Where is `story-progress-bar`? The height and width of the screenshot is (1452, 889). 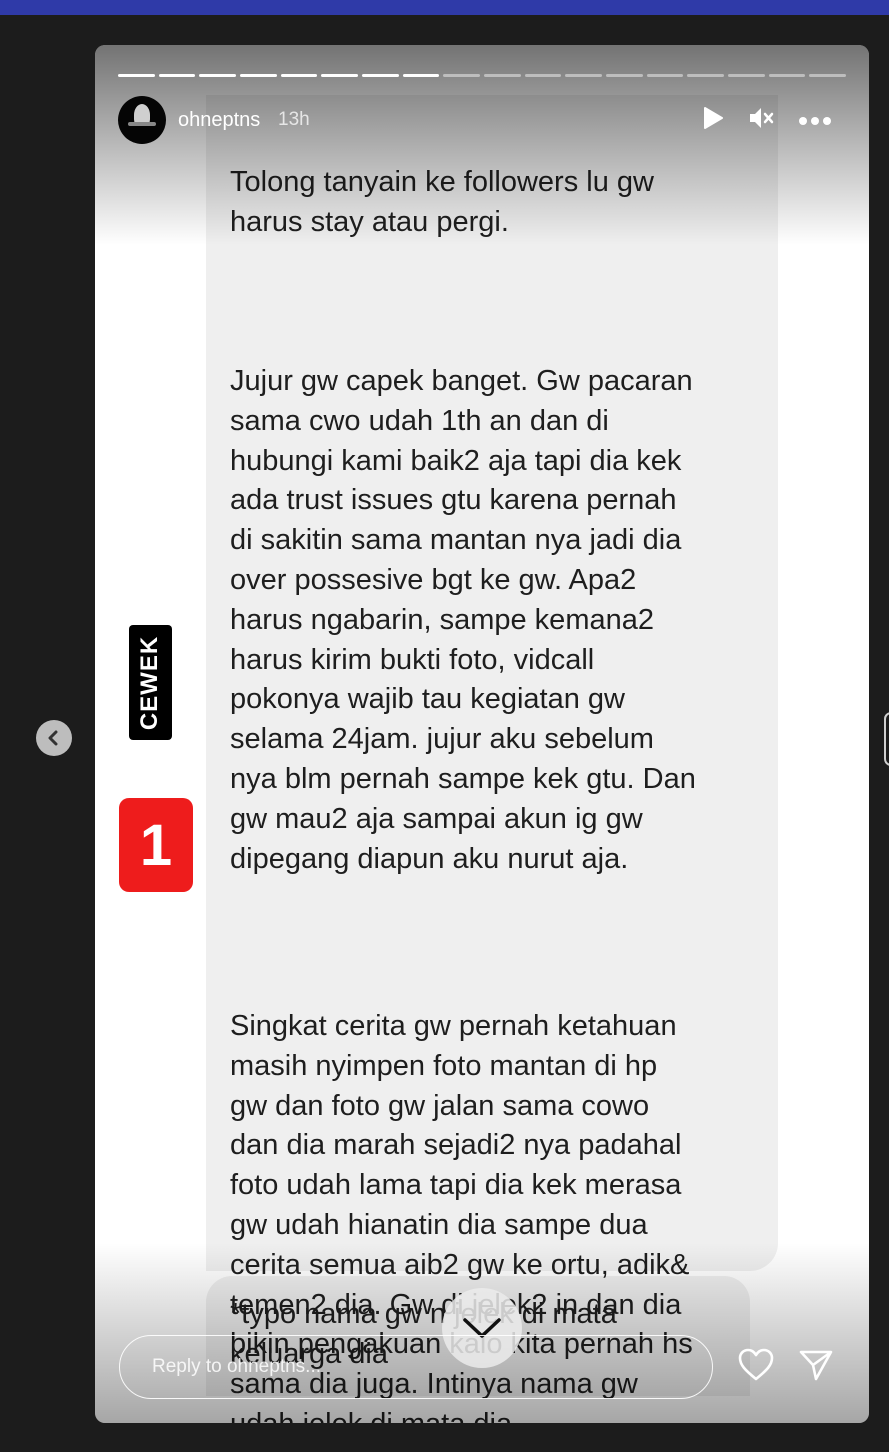 story-progress-bar is located at coordinates (482, 75).